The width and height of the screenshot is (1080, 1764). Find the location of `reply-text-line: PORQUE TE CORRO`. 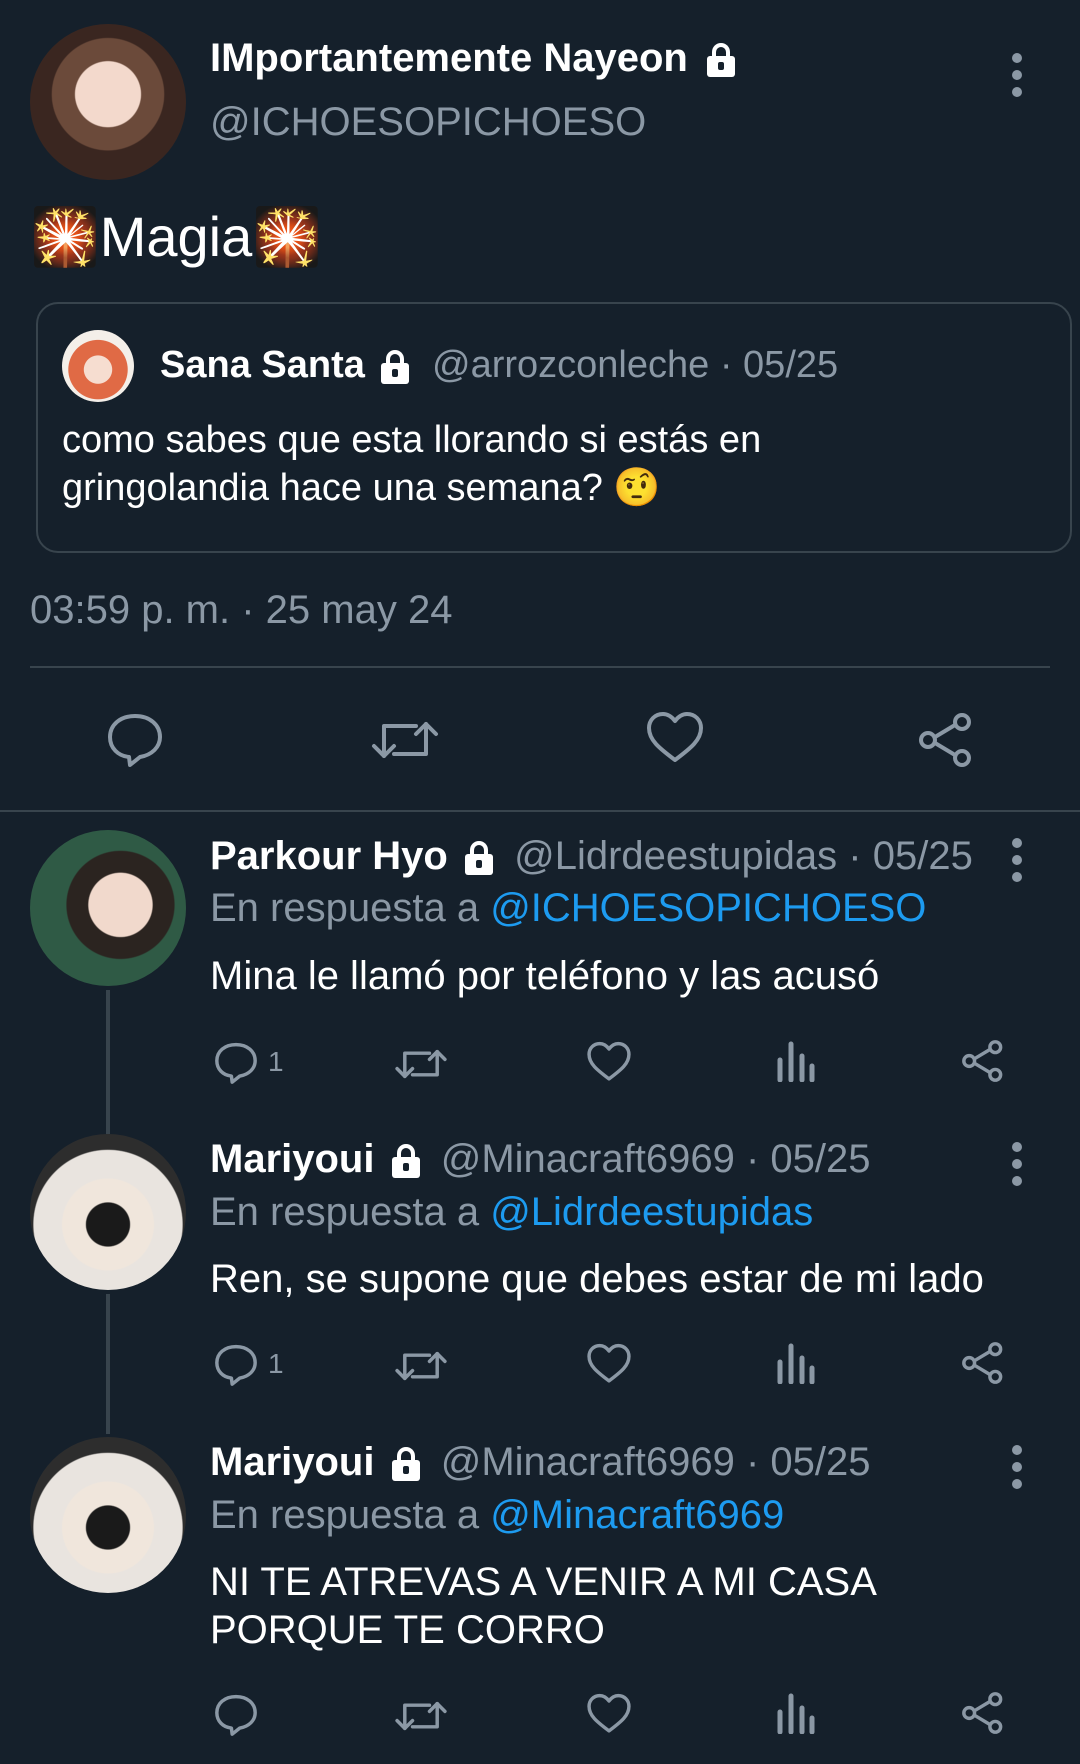

reply-text-line: PORQUE TE CORRO is located at coordinates (407, 1630).